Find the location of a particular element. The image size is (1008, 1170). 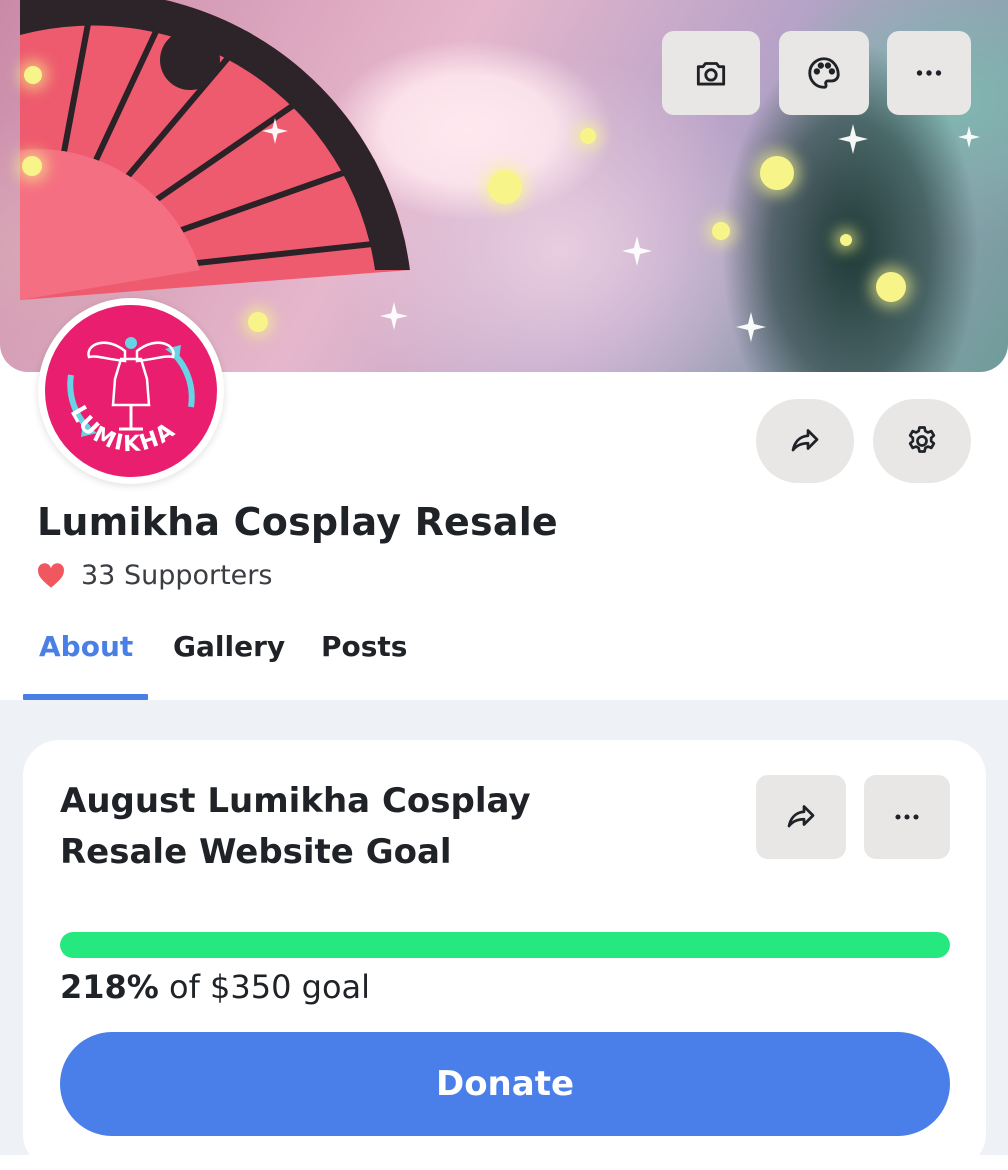

avatar-logo: LUMIKHA is located at coordinates (131, 391).